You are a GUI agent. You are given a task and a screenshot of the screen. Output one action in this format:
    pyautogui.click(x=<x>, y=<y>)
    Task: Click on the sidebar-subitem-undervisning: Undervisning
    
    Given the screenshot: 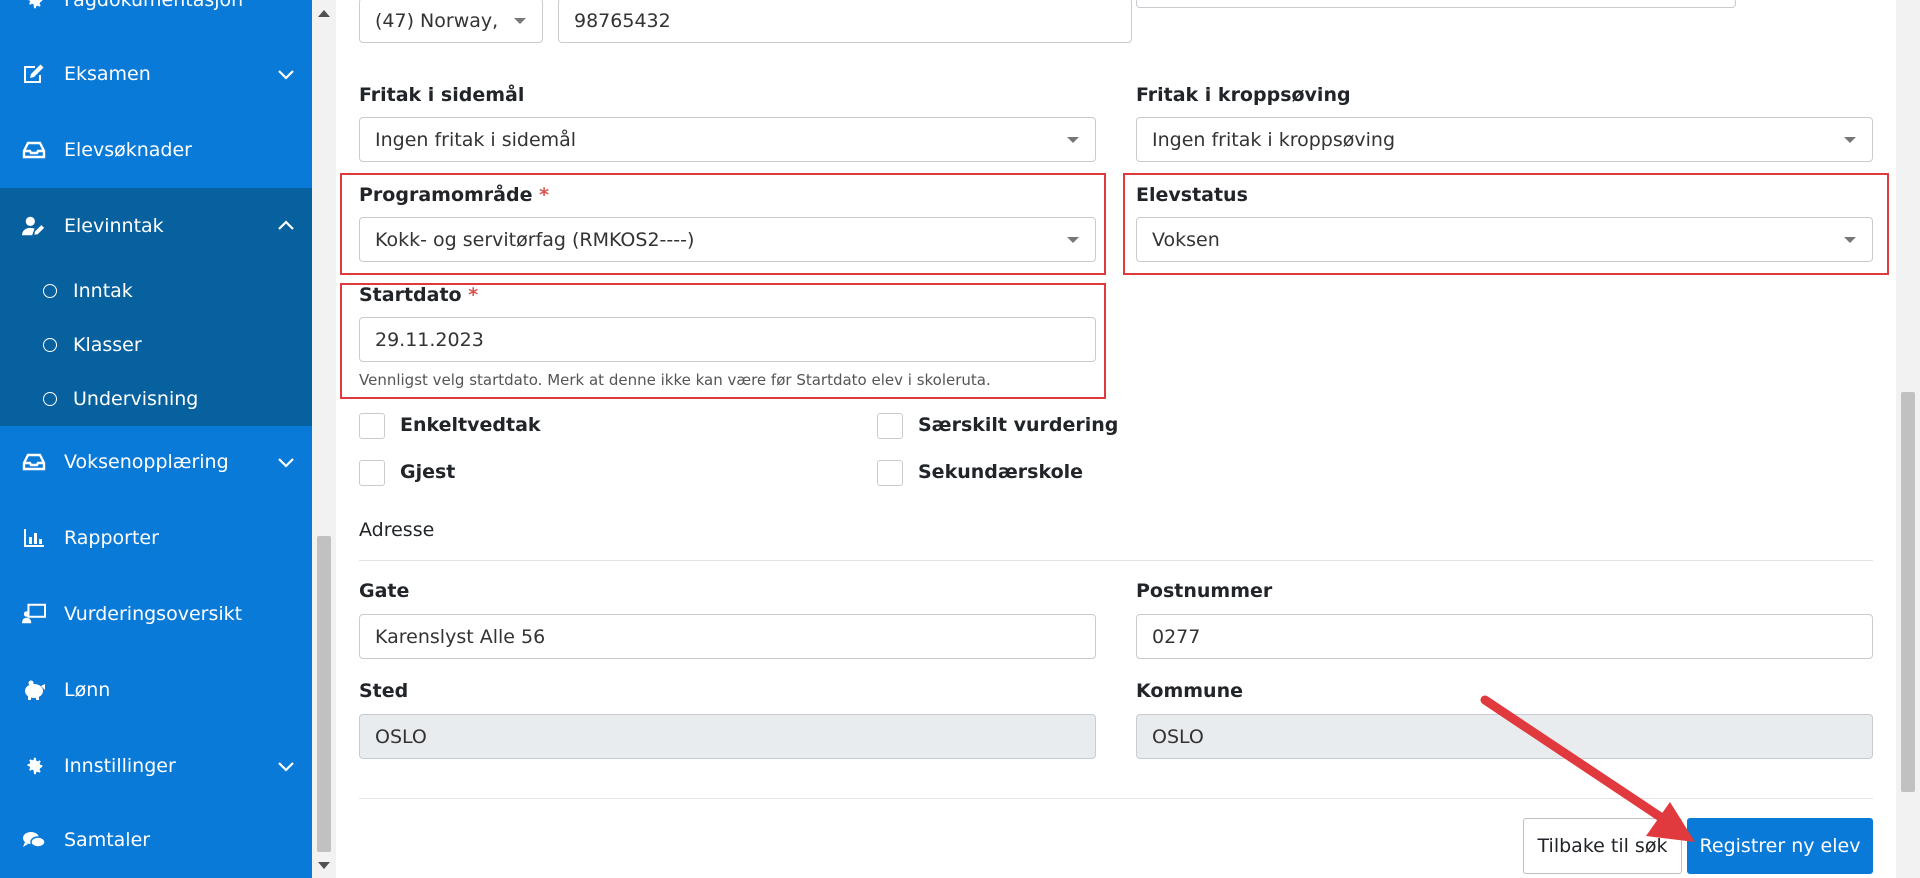 What is the action you would take?
    pyautogui.click(x=156, y=399)
    